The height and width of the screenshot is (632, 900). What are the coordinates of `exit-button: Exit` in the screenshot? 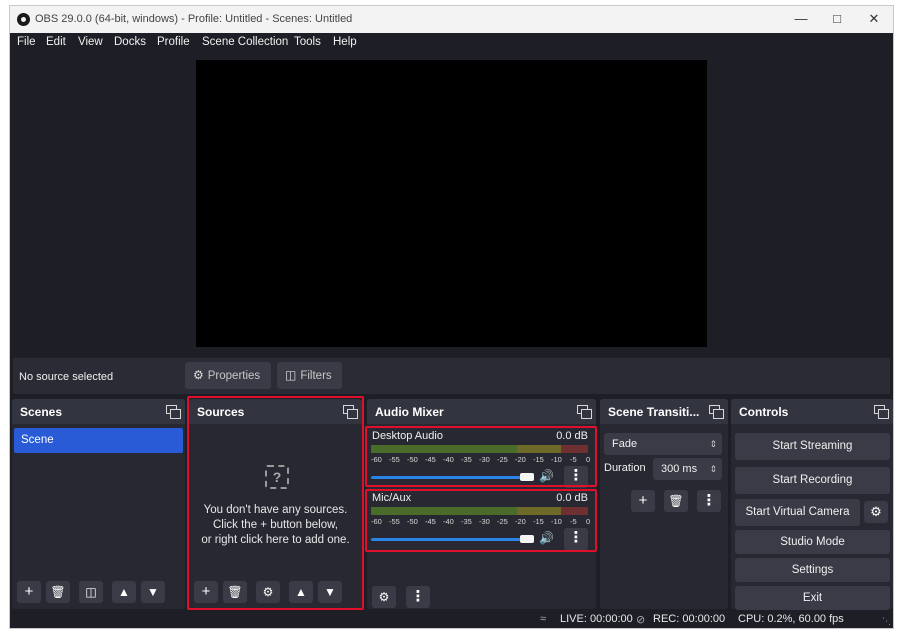 It's located at (812, 598).